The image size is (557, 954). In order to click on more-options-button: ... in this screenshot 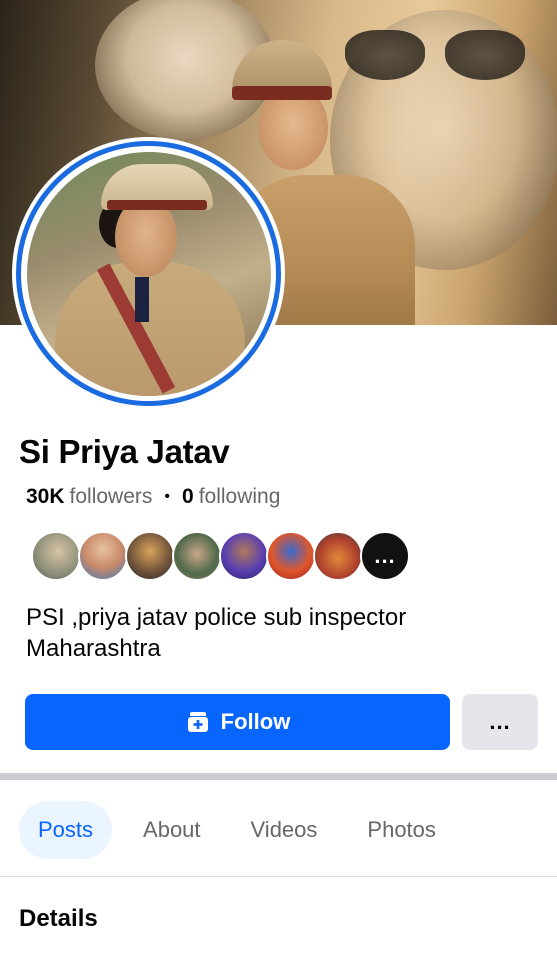, I will do `click(500, 722)`.